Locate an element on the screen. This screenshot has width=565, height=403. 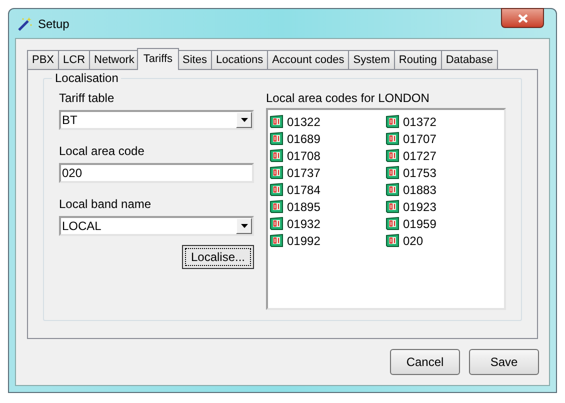
close-icon is located at coordinates (523, 18).